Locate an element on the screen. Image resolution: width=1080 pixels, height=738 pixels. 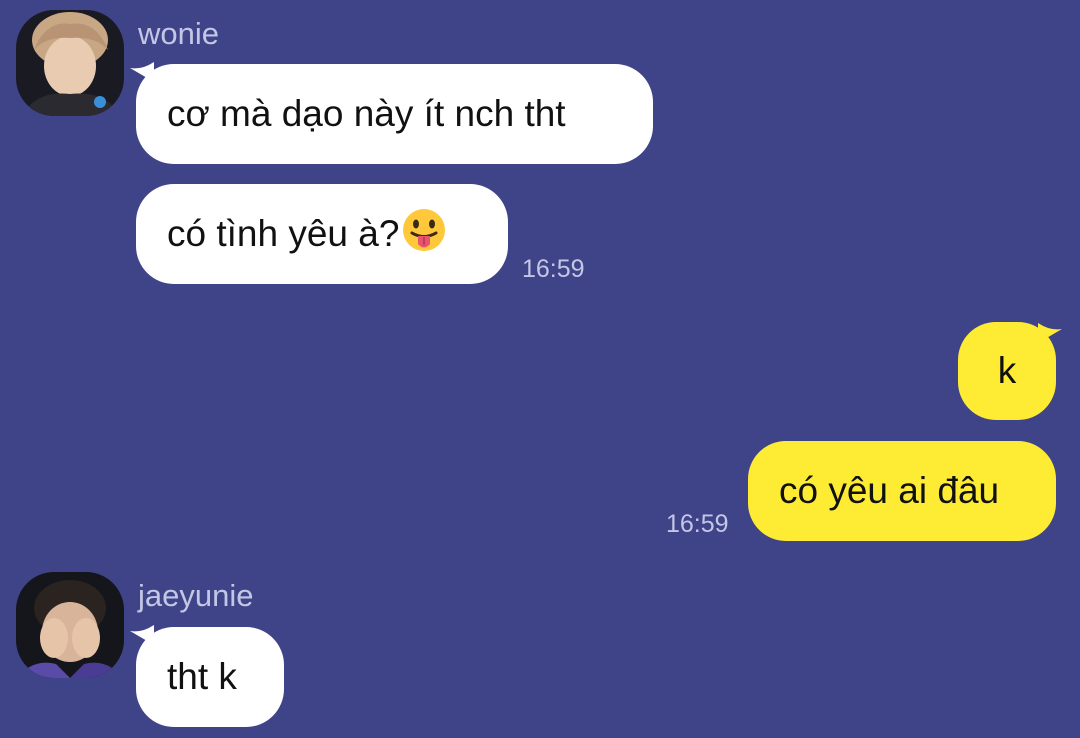
message-bubble-outgoing: k is located at coordinates (1007, 371).